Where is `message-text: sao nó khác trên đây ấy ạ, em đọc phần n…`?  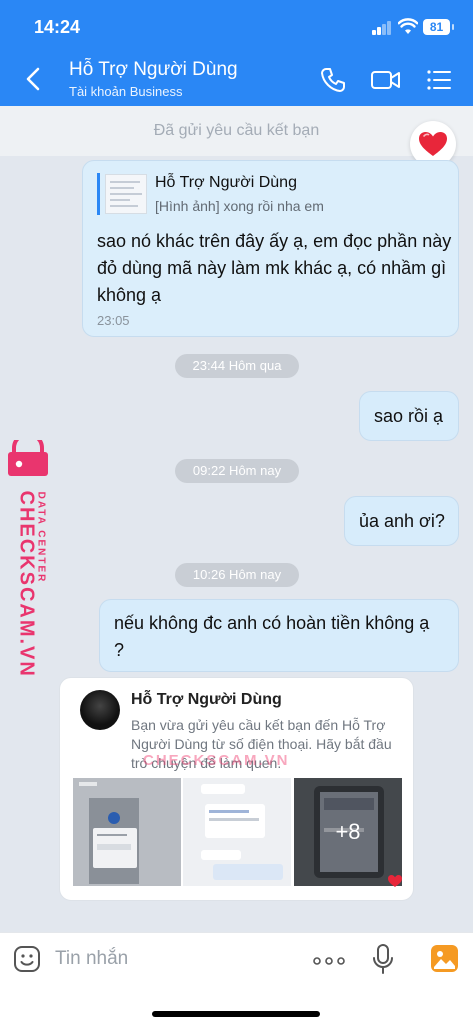
message-text: sao nó khác trên đây ấy ạ, em đọc phần n… is located at coordinates (274, 268).